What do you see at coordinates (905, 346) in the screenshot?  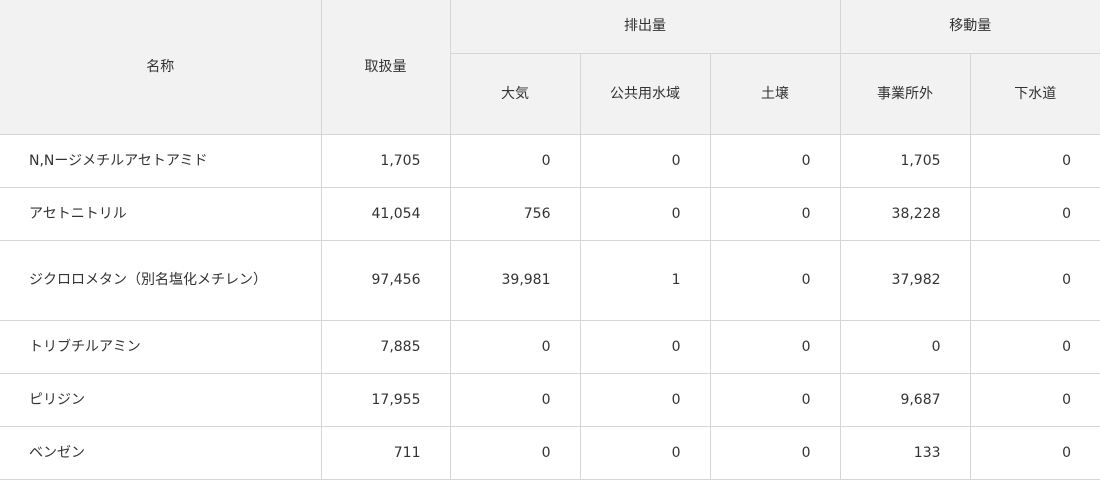 I see `cell-offsite: 0` at bounding box center [905, 346].